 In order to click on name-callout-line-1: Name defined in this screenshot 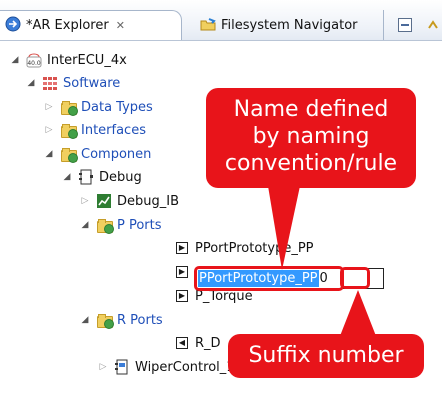, I will do `click(311, 109)`.